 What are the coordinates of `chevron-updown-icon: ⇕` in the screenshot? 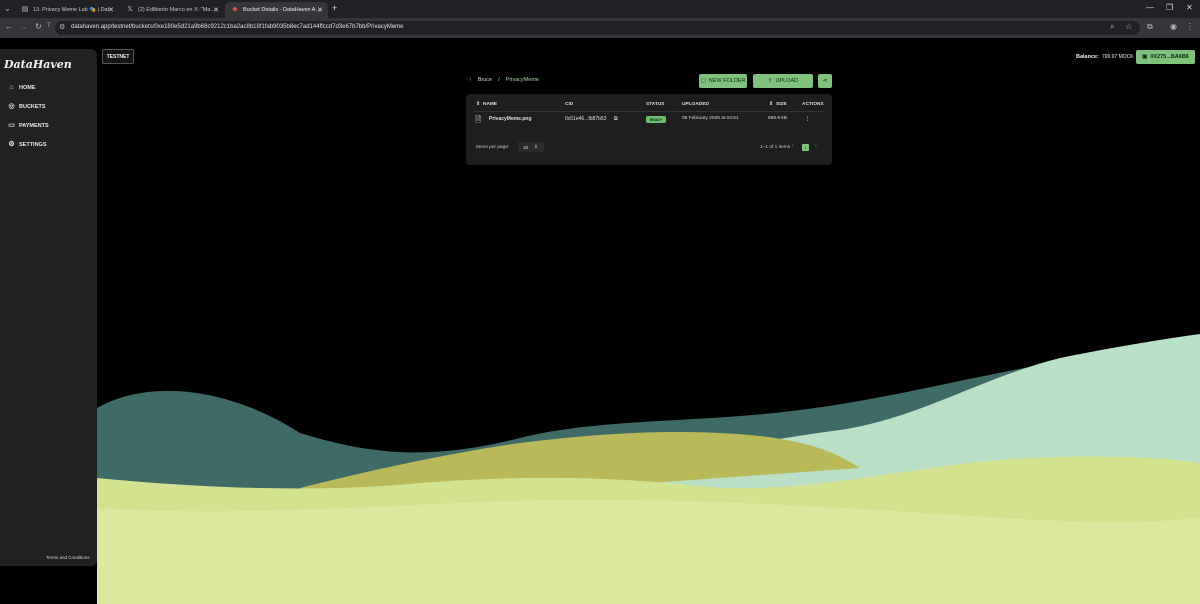 It's located at (536, 146).